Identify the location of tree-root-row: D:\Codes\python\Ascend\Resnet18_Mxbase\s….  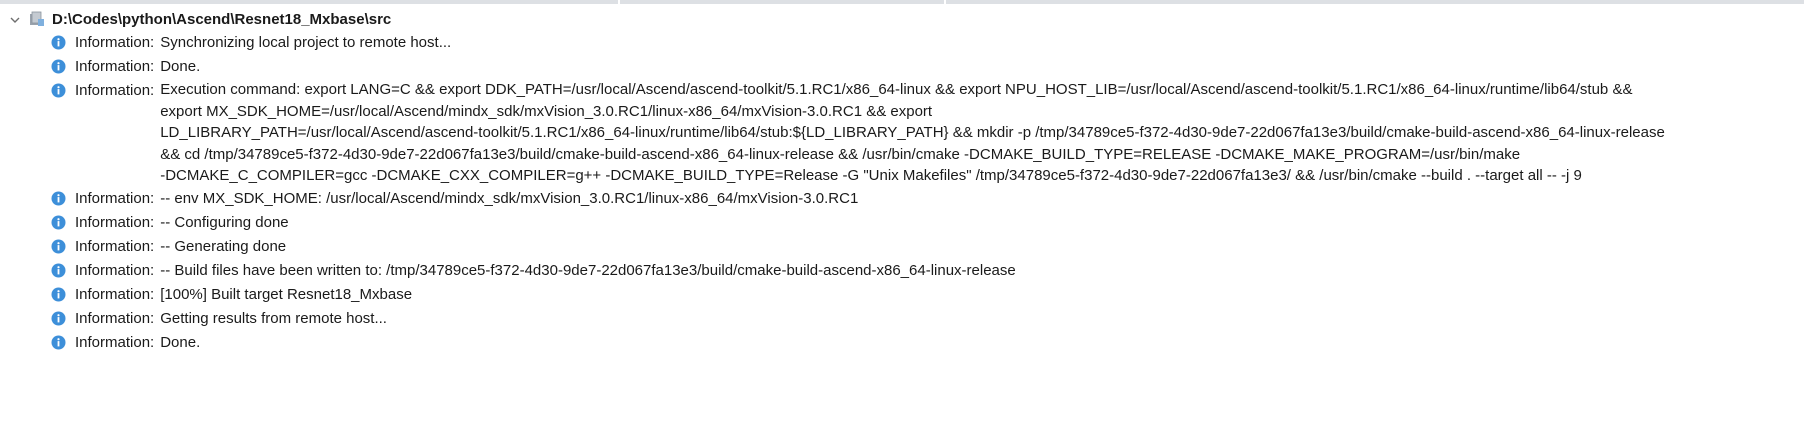
(902, 19).